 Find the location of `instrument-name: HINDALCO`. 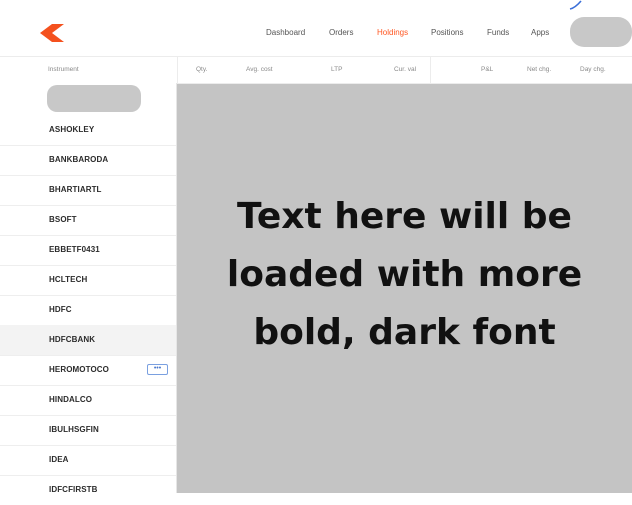

instrument-name: HINDALCO is located at coordinates (71, 399).